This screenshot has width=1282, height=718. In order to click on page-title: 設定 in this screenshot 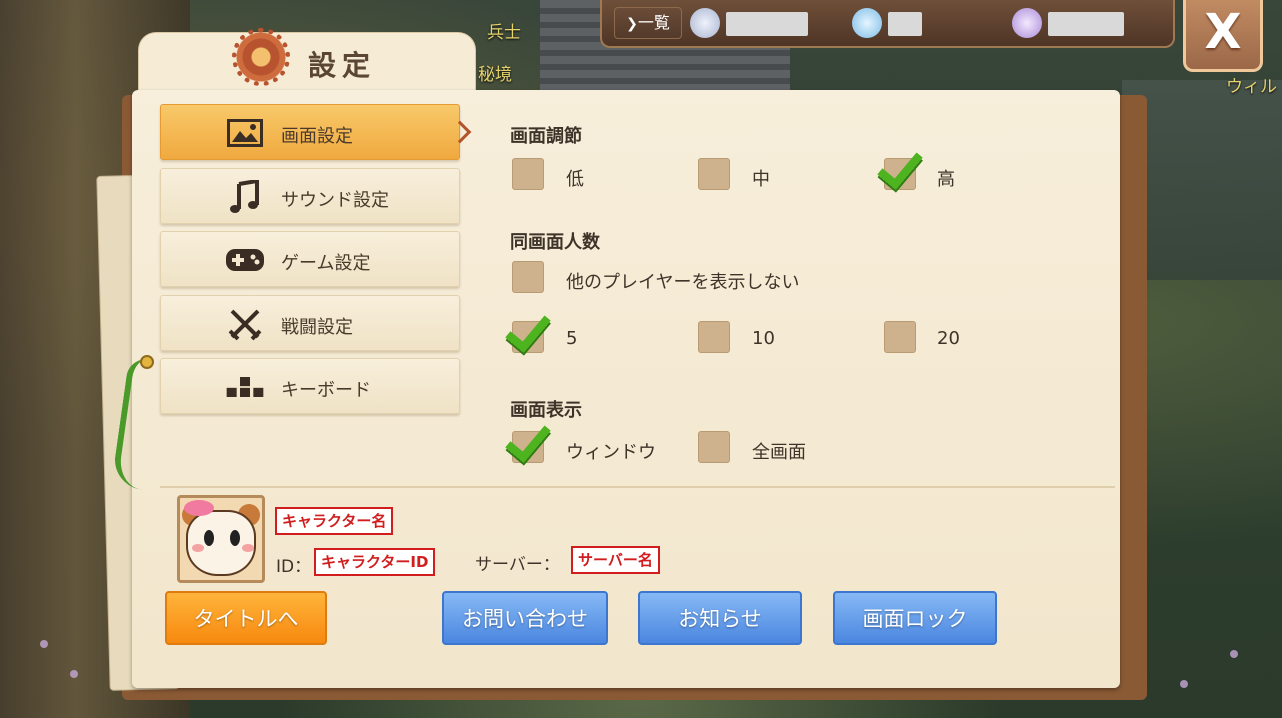, I will do `click(342, 65)`.